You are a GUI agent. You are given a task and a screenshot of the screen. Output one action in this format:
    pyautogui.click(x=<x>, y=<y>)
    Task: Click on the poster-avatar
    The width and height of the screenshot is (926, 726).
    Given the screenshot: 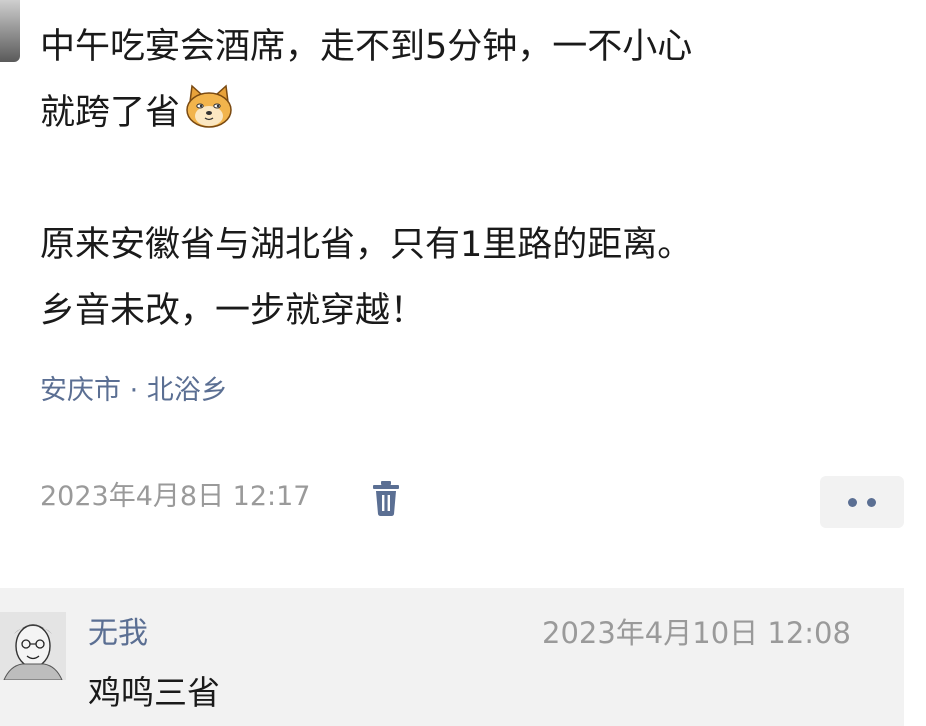 What is the action you would take?
    pyautogui.click(x=10, y=31)
    